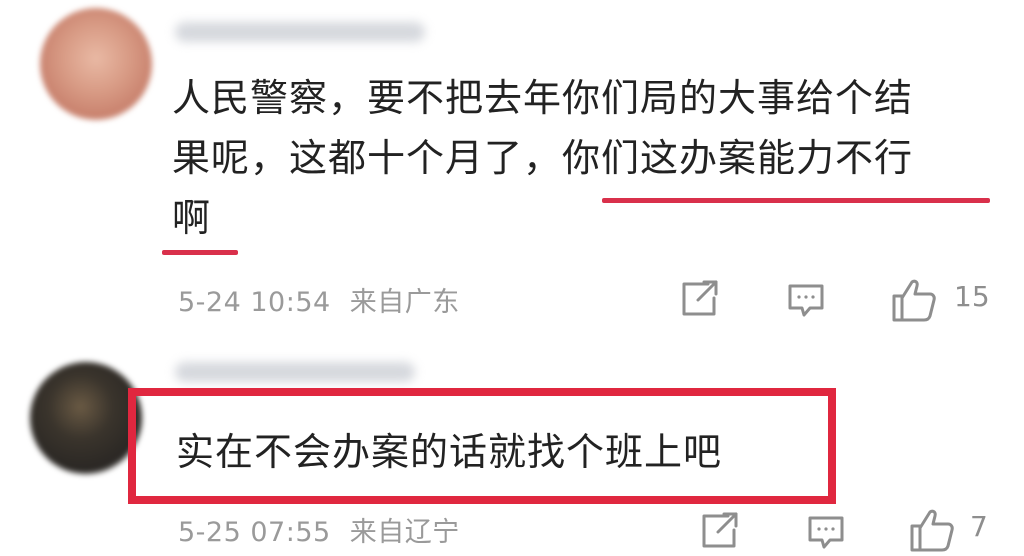 The width and height of the screenshot is (1024, 556). I want to click on comment-text-line: 果呢，这都十个月了，你们这办案能力不行, so click(543, 158).